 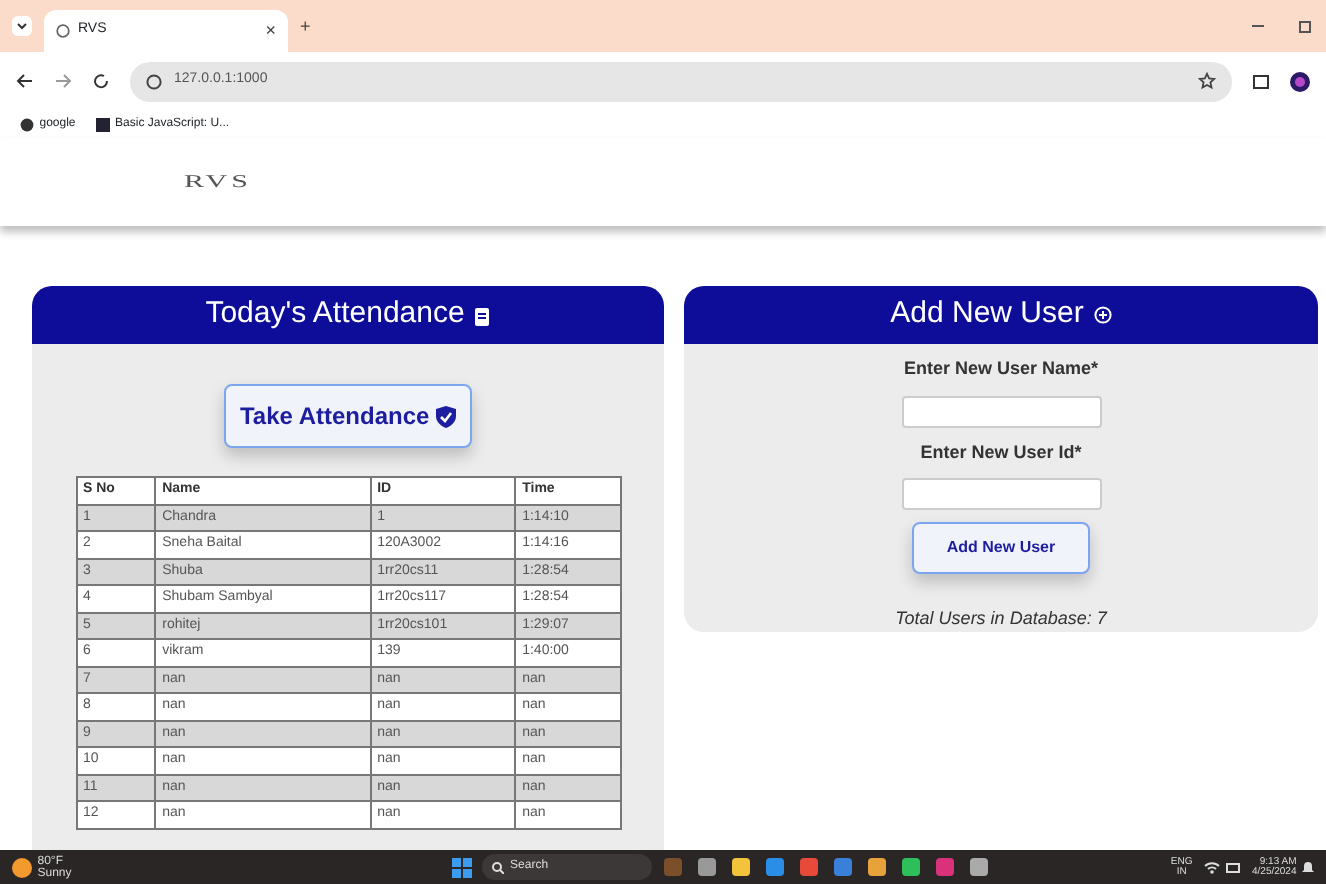 I want to click on dropdown-icon, so click(x=22, y=26).